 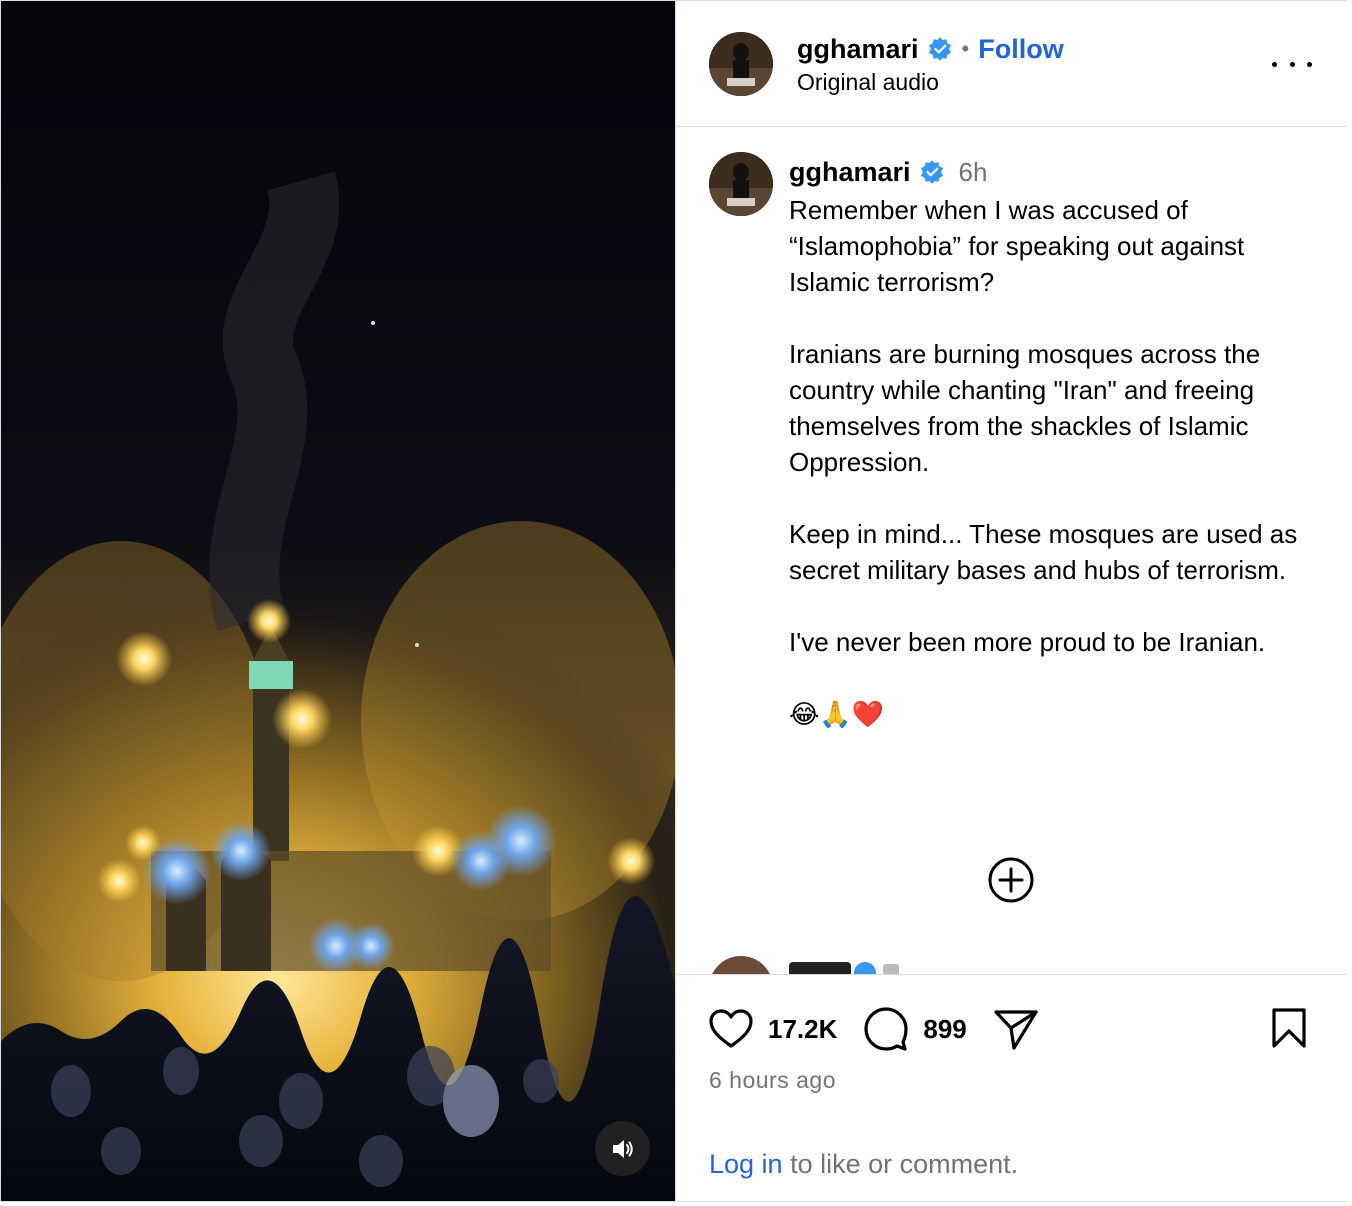 I want to click on caption-avatar, so click(x=741, y=184).